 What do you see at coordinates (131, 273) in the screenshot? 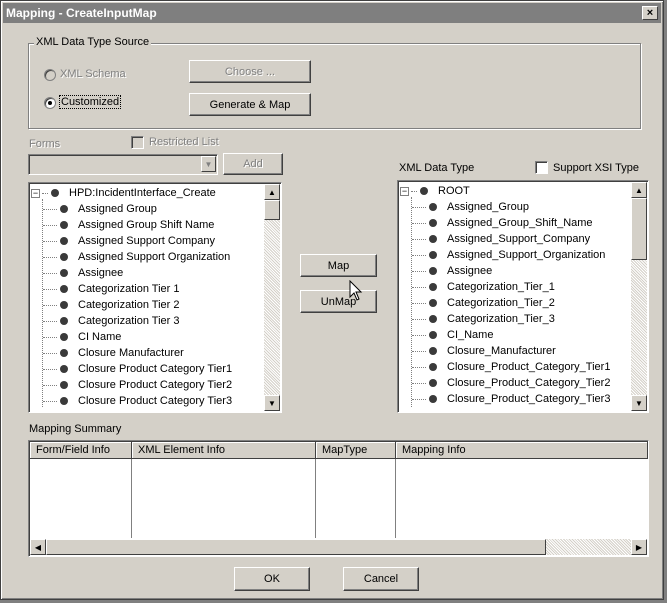
I see `form-tree-item: Assignee` at bounding box center [131, 273].